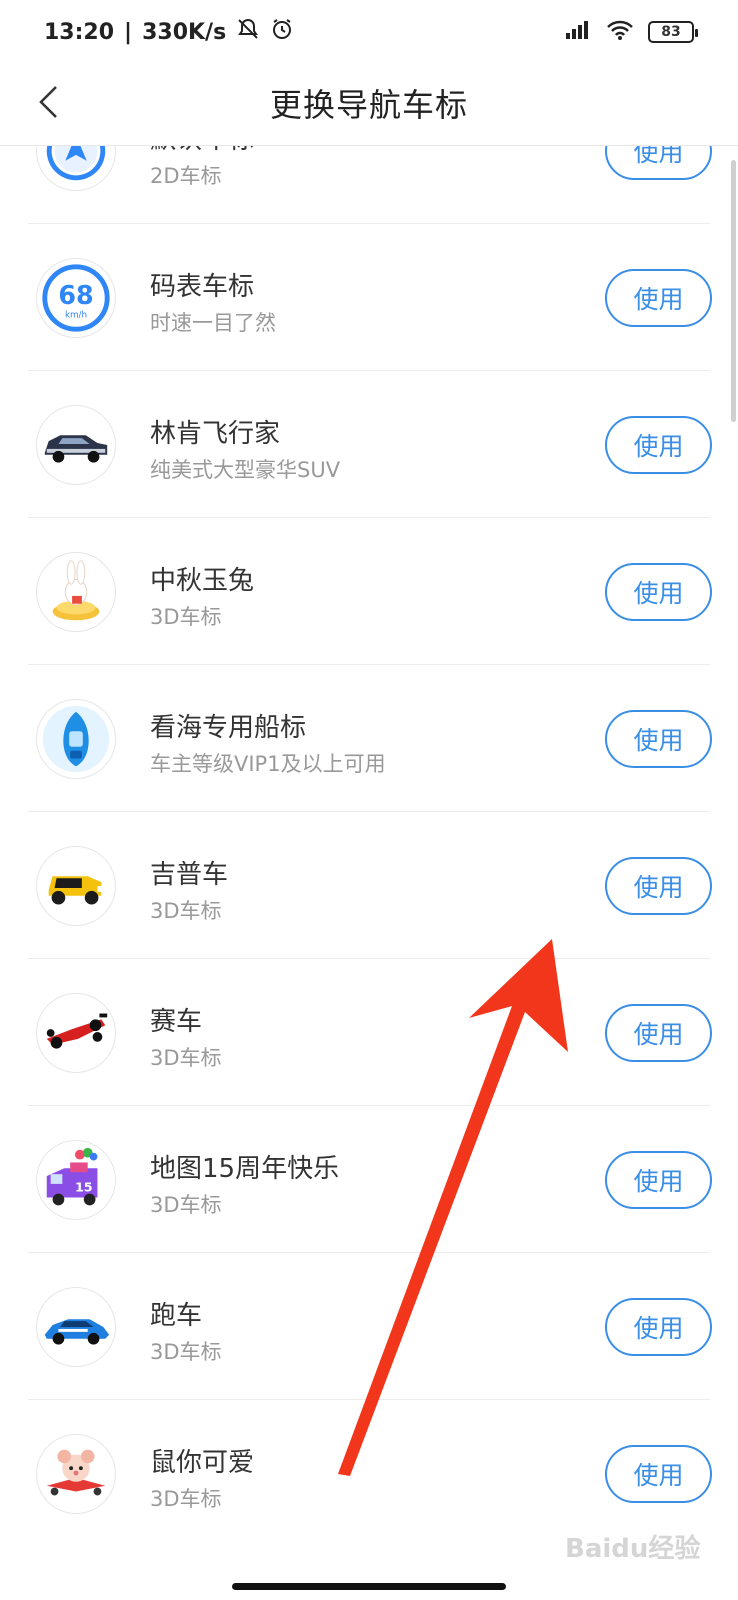 The height and width of the screenshot is (1600, 738). Describe the element at coordinates (733, 291) in the screenshot. I see `scrollbar` at that location.